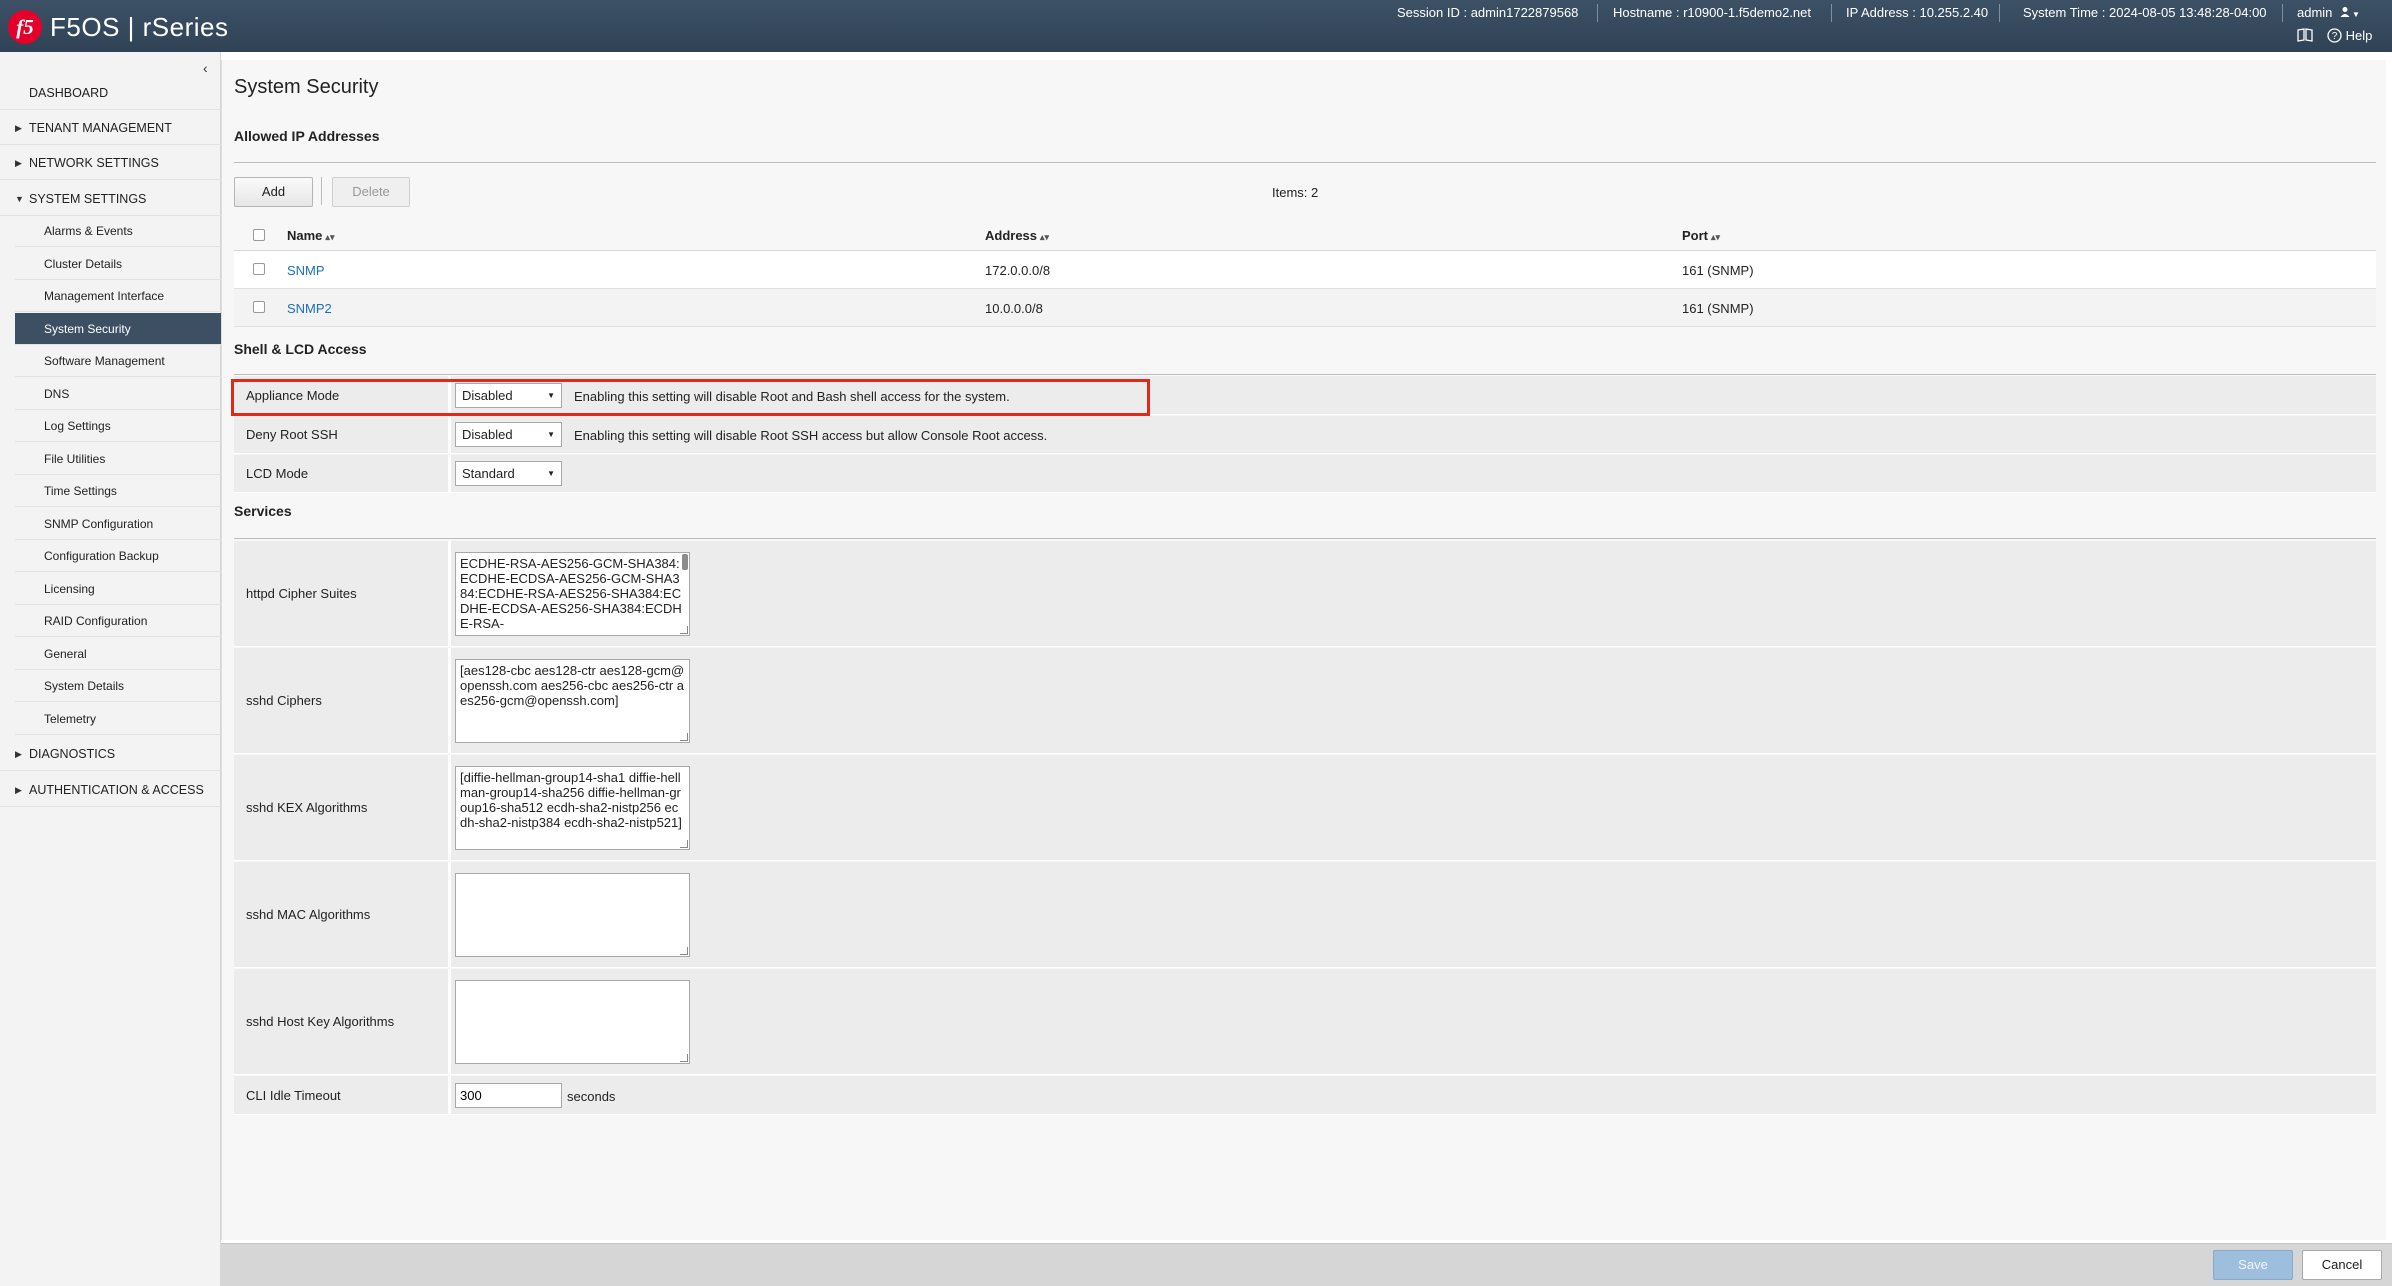  I want to click on sidebar-item-system-security: System Security, so click(118, 329).